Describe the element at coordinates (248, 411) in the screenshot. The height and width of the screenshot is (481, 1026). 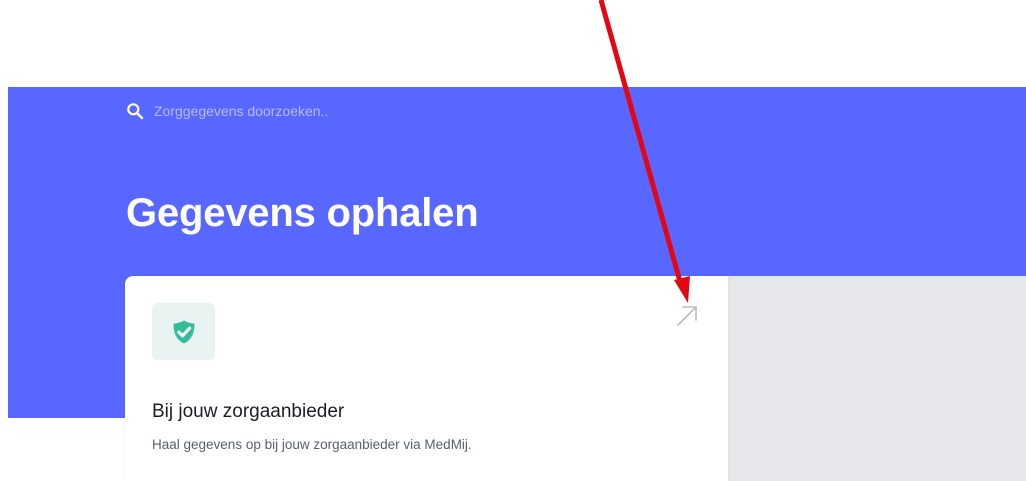
I see `card-title: Bij jouw zorgaanbieder` at that location.